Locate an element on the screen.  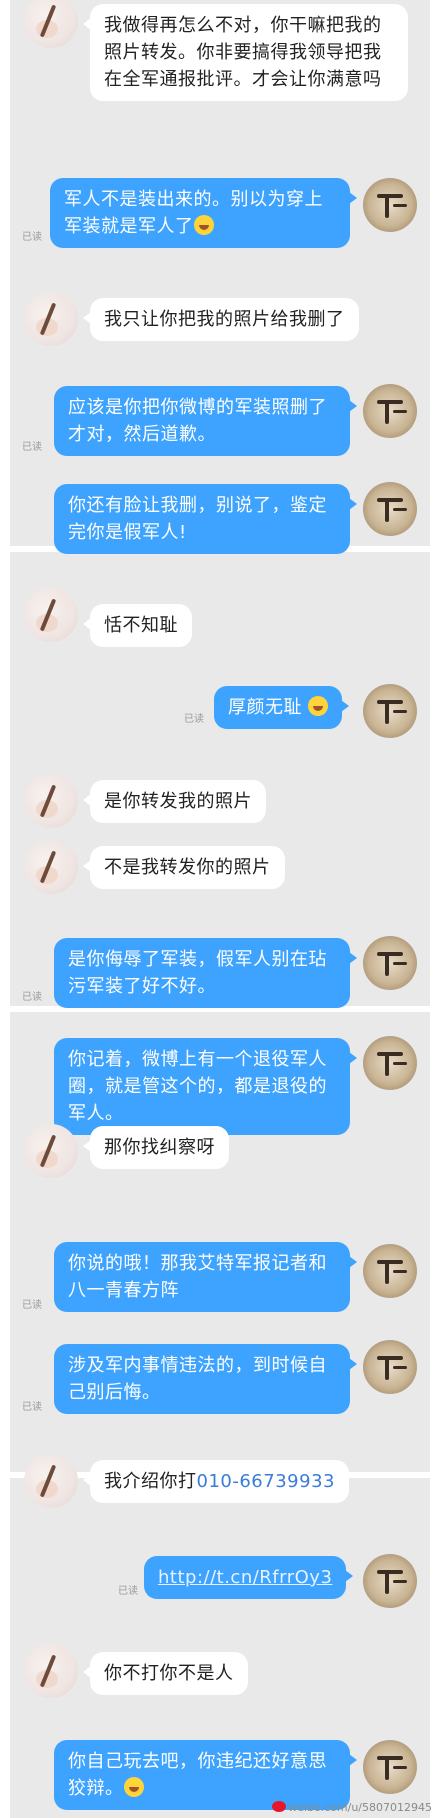
grin-emoji-icon is located at coordinates (203, 225).